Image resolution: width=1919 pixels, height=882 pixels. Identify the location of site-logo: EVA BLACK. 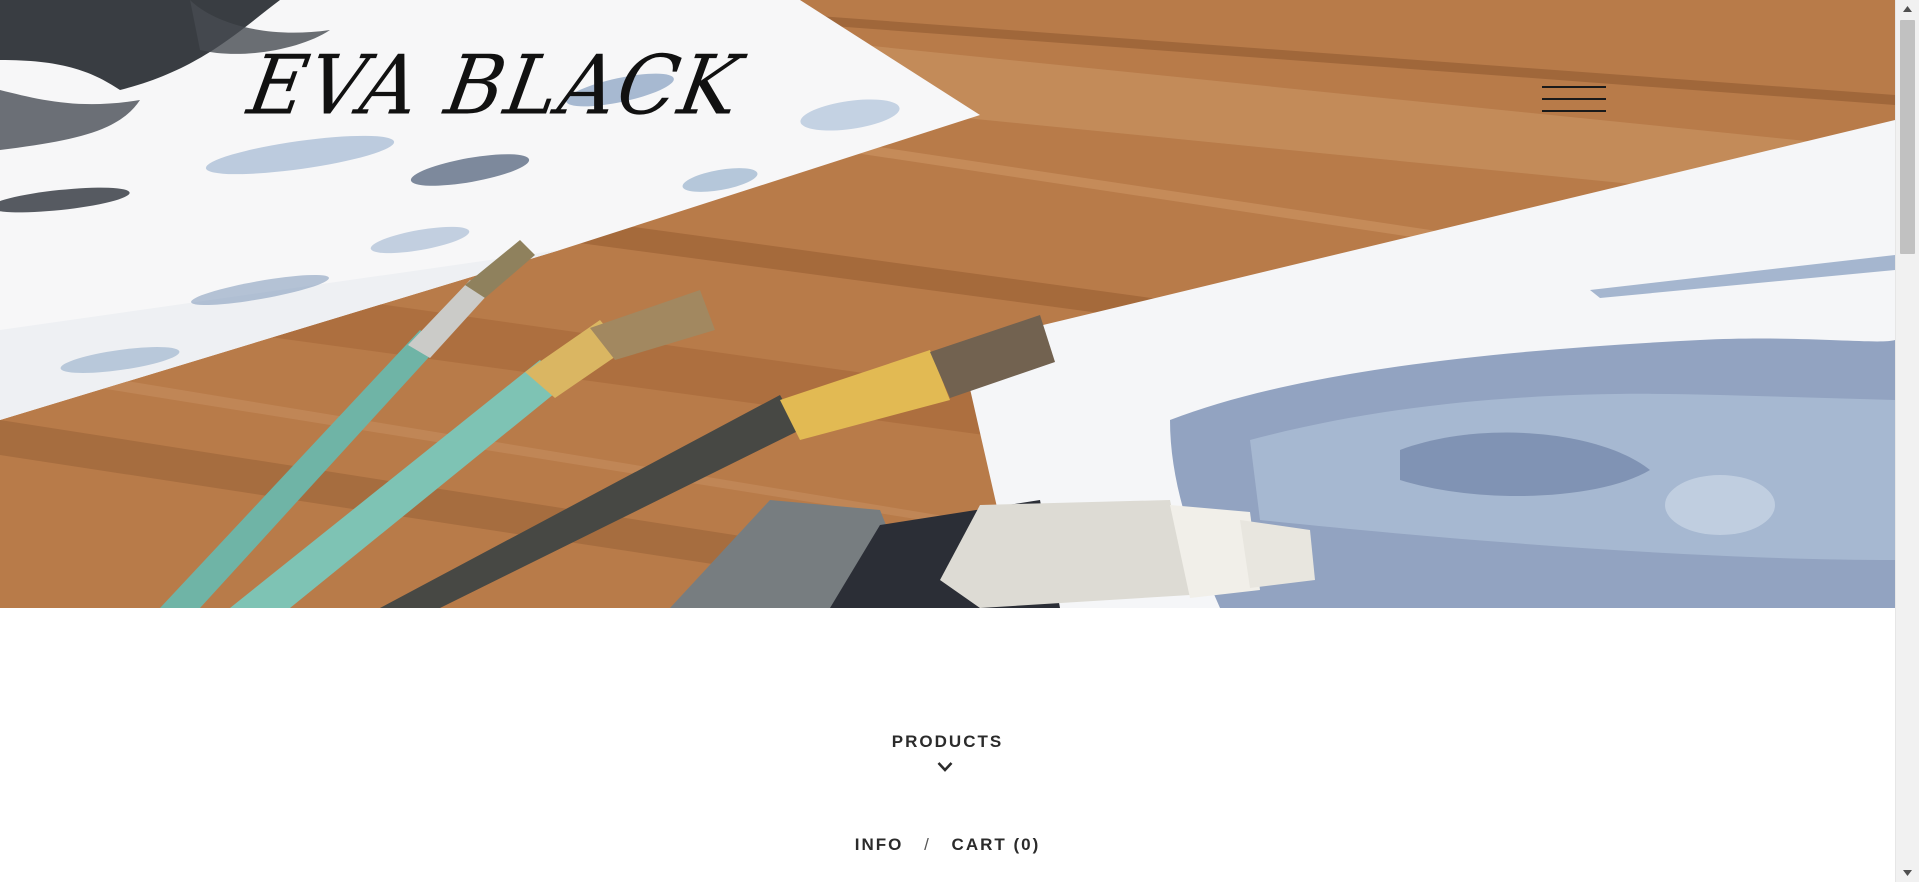
(495, 86).